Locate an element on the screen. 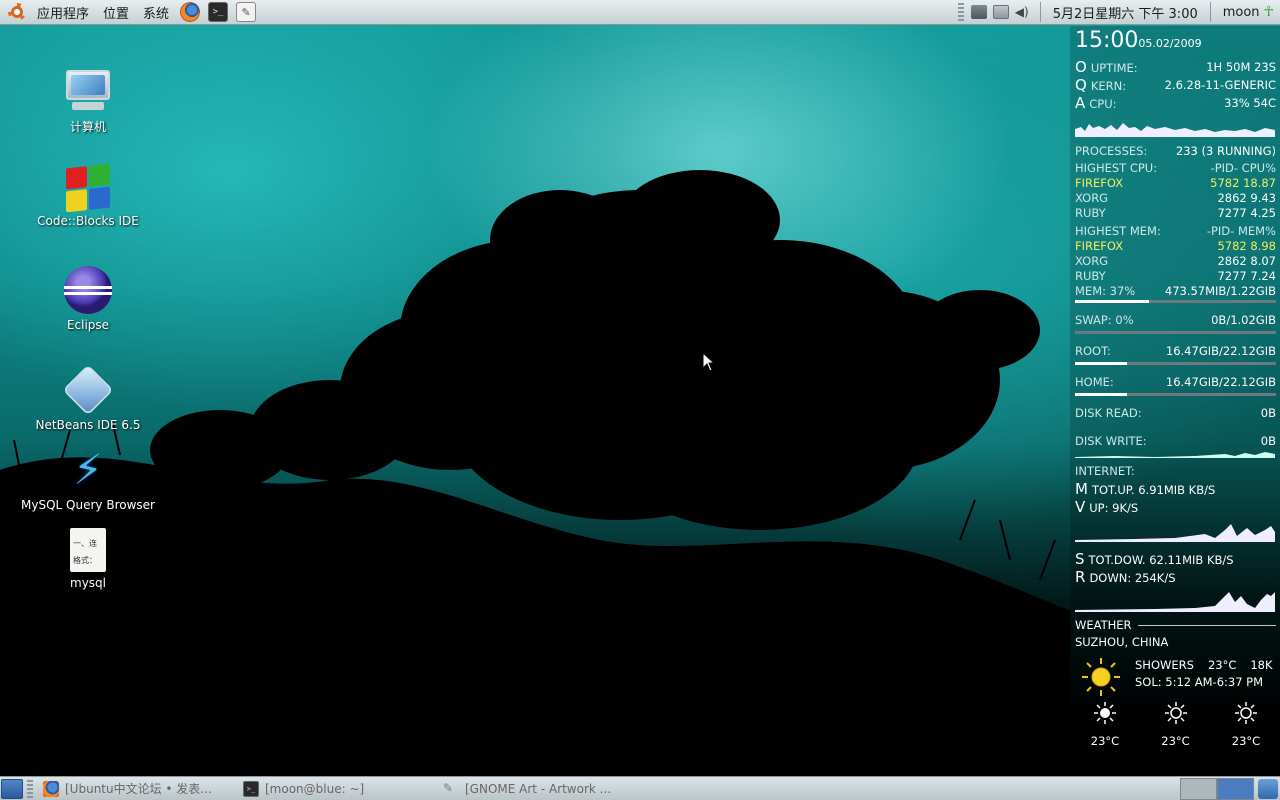 This screenshot has height=800, width=1280. desktop-icon-eclipse: Eclipse is located at coordinates (88, 299).